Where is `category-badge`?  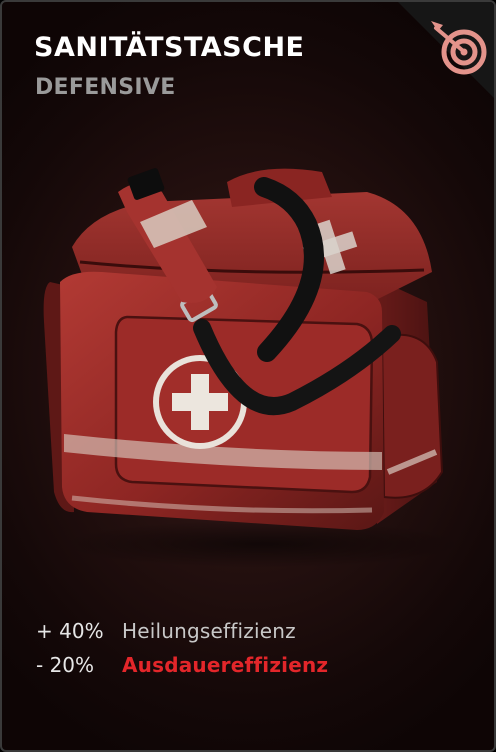 category-badge is located at coordinates (446, 50).